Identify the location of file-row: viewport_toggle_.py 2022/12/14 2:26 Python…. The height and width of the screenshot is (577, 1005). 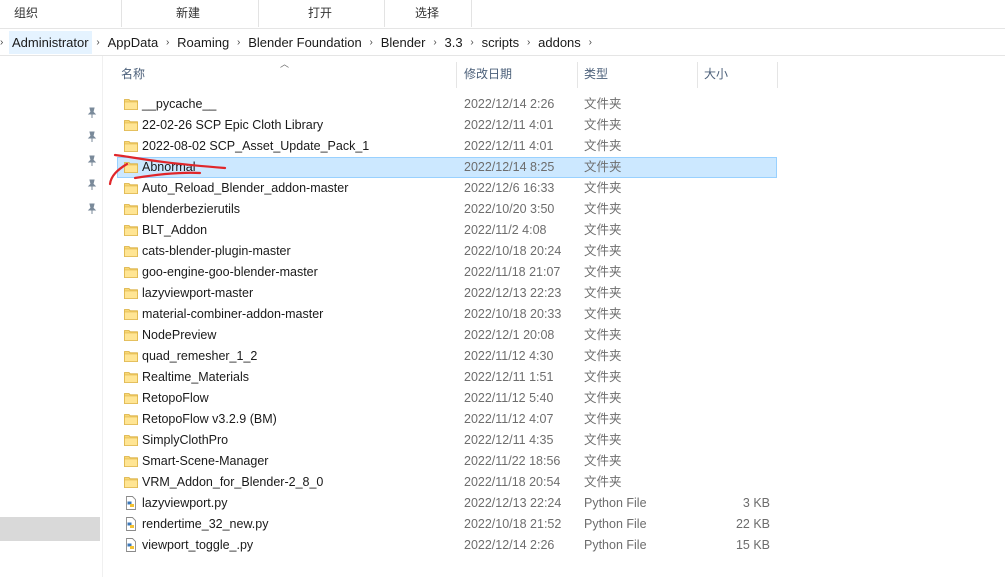
(447, 545).